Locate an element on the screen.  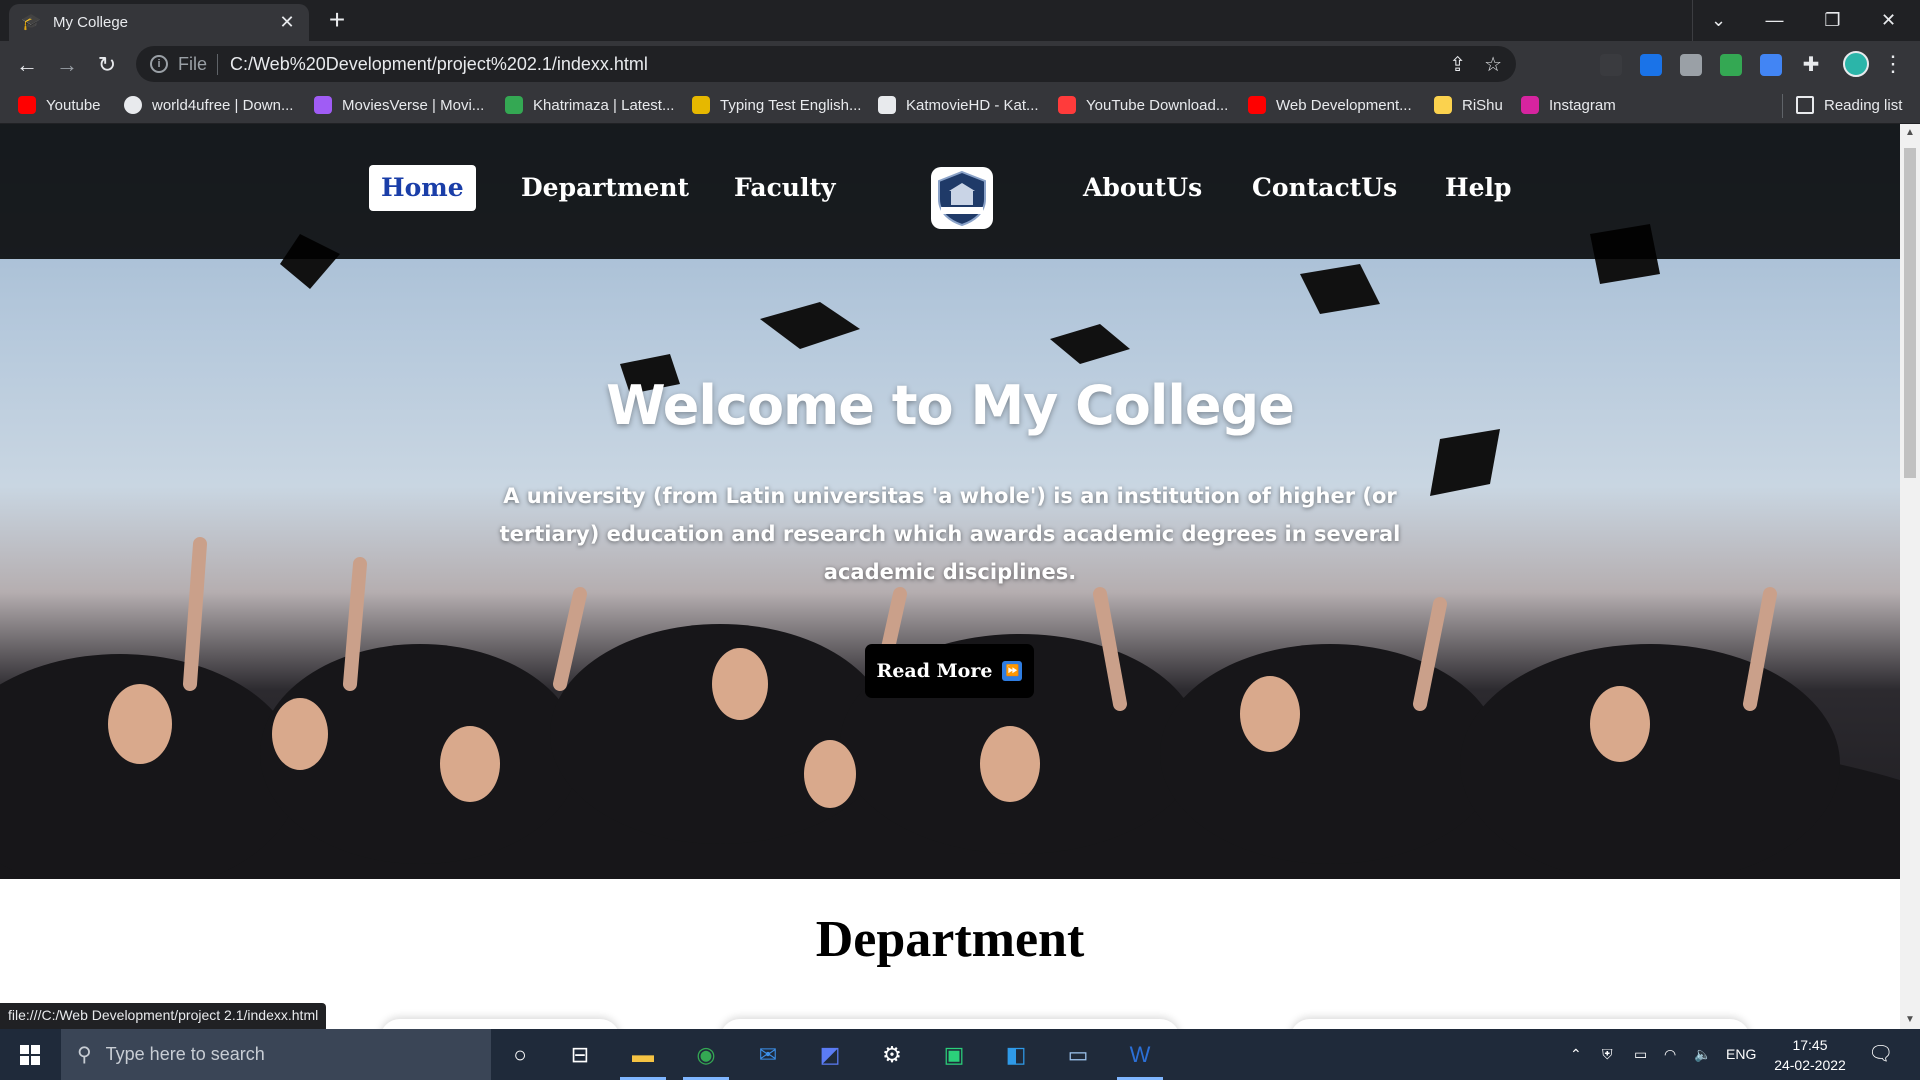
file-explorer-icon: ▬ is located at coordinates (643, 1055).